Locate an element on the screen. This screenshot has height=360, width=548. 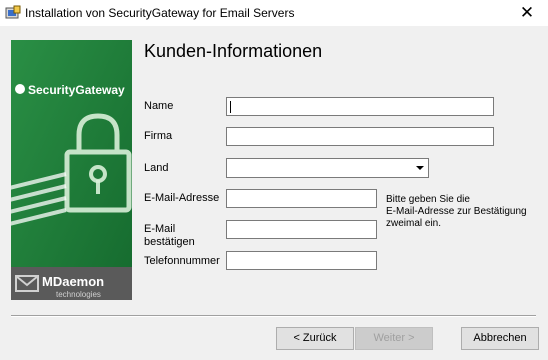
chevron-down-icon is located at coordinates (420, 167).